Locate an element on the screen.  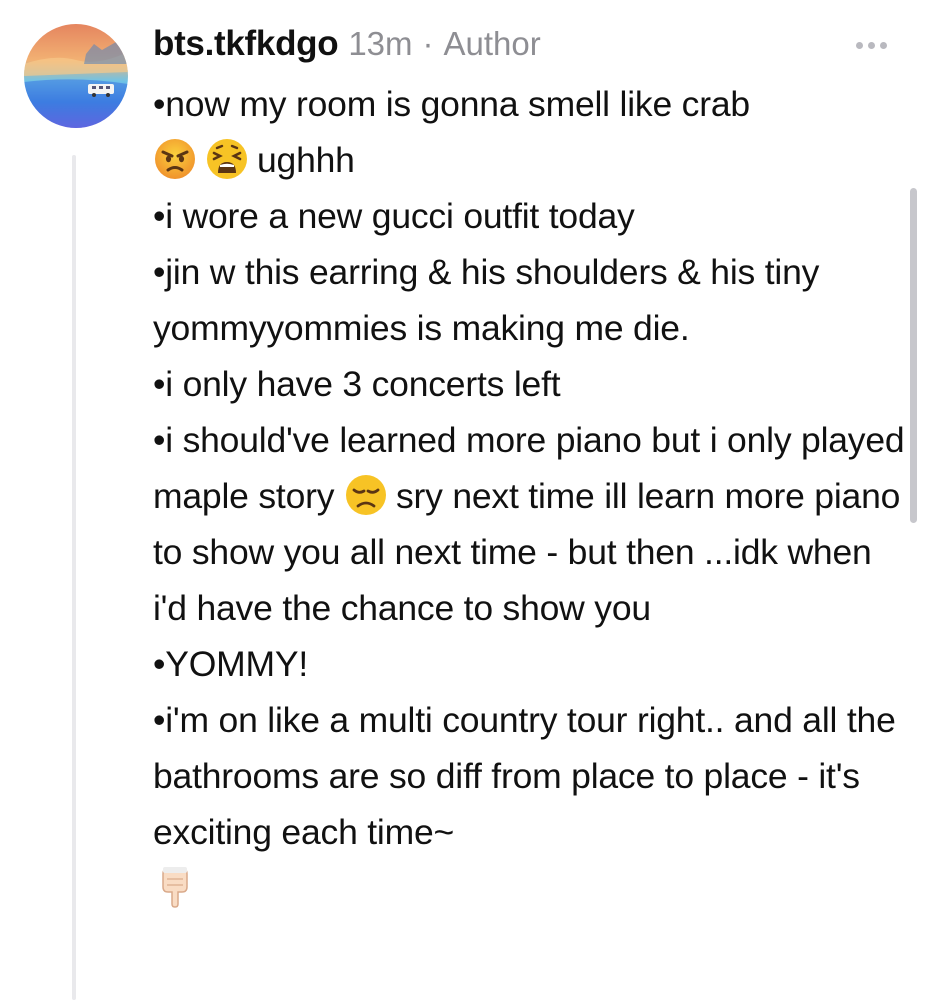
avatar-image is located at coordinates (76, 76).